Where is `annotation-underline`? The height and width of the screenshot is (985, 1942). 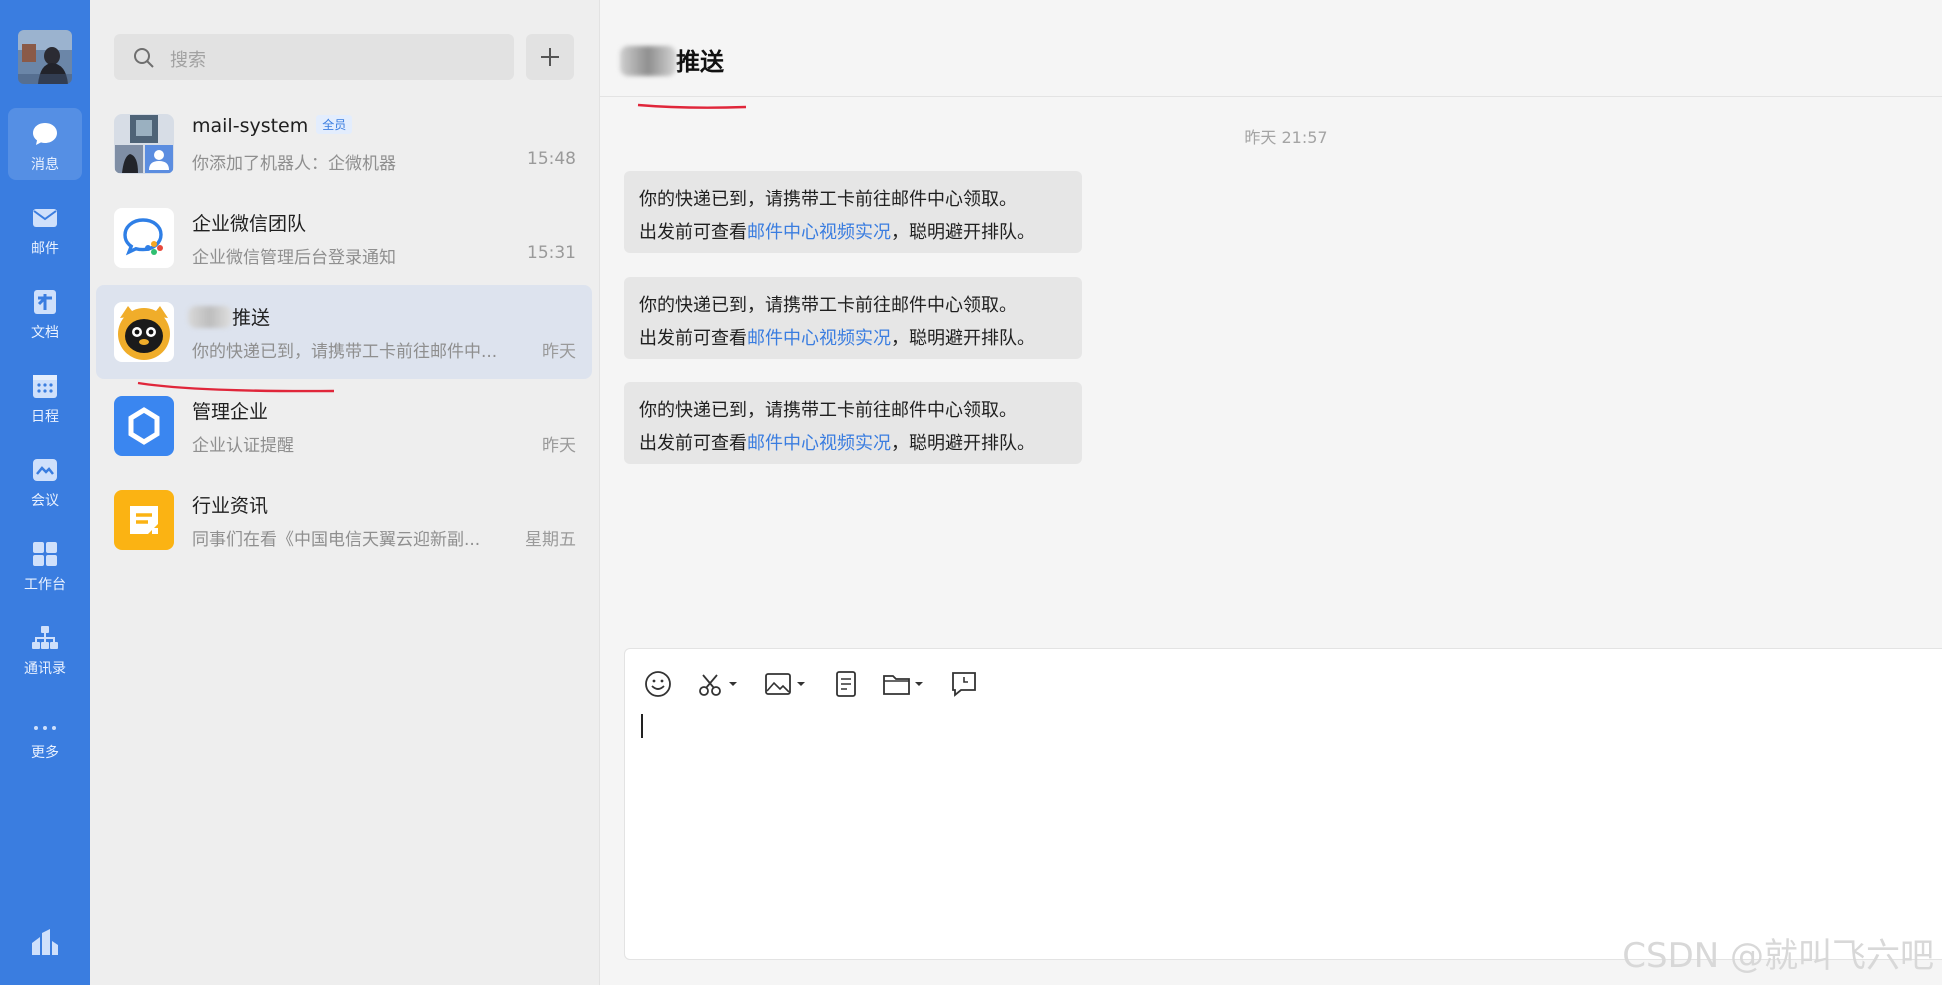
annotation-underline is located at coordinates (692, 106).